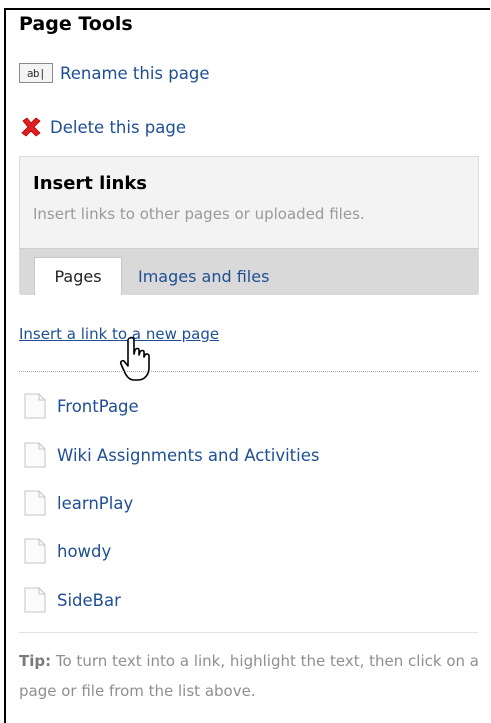 The height and width of the screenshot is (723, 491). I want to click on page-list-item: SideBar, so click(72, 600).